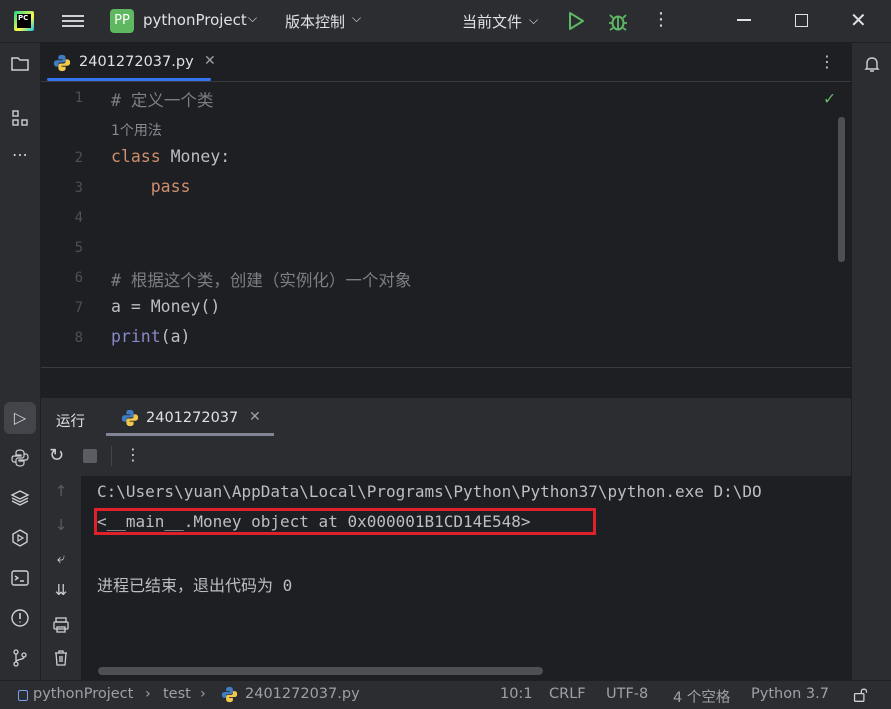  I want to click on line-number: 7, so click(78, 308).